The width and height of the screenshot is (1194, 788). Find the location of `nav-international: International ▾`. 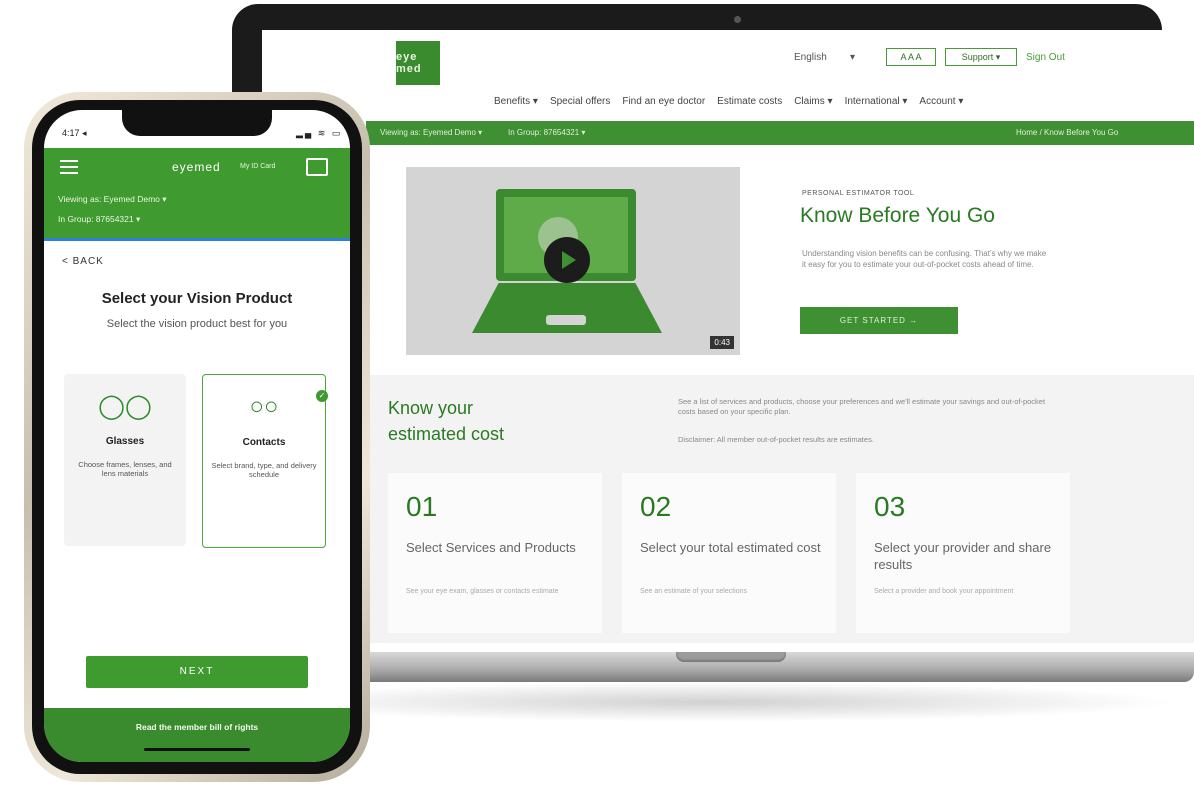

nav-international: International ▾ is located at coordinates (876, 101).